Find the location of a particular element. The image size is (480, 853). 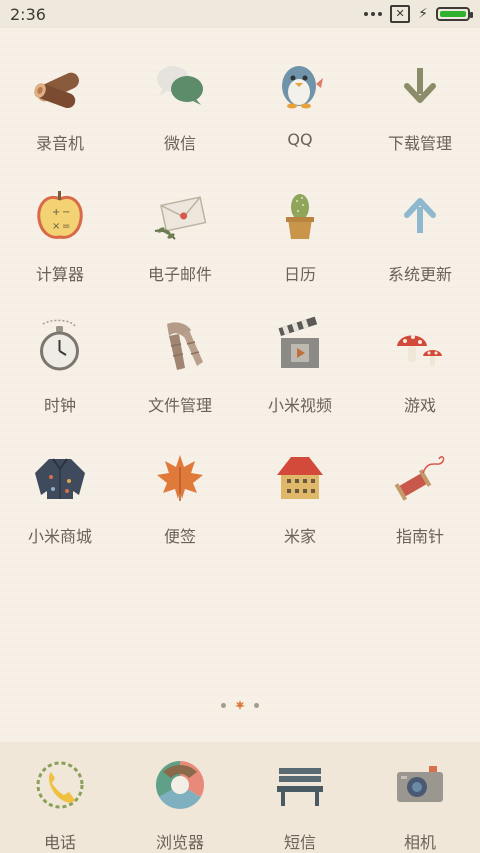

app-label: 便签 is located at coordinates (179, 536).